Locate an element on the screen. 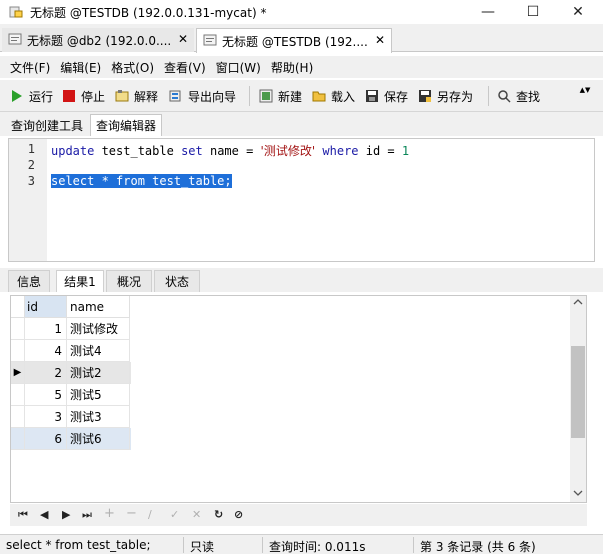  menu-help: 帮助(H) is located at coordinates (292, 67).